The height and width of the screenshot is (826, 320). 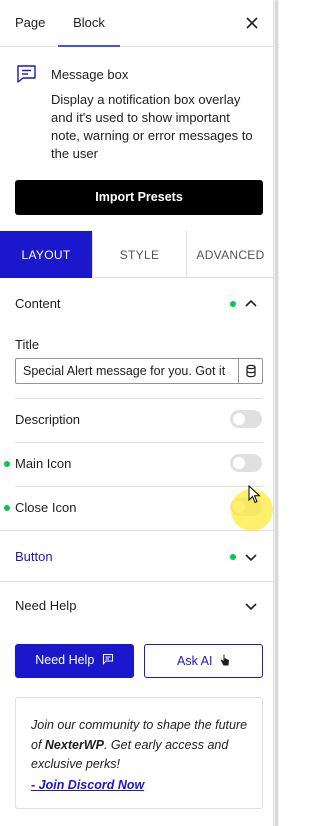 I want to click on scrollbar, so click(x=276, y=413).